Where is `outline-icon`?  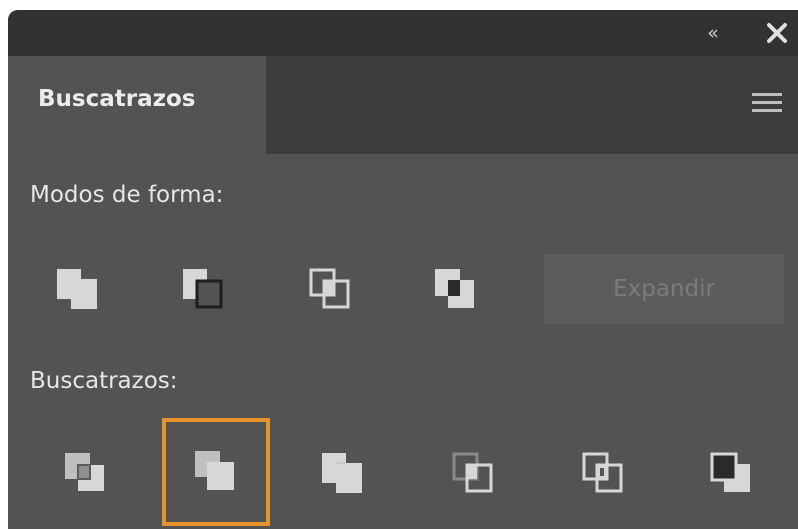
outline-icon is located at coordinates (603, 473).